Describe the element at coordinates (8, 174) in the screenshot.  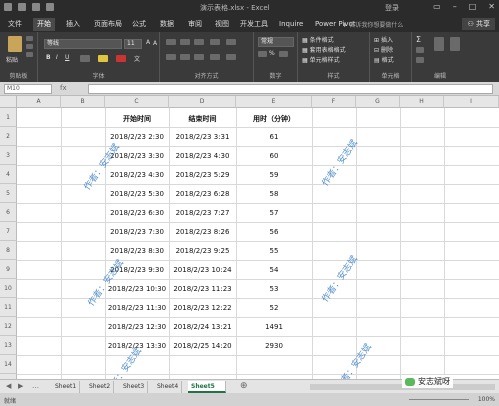
I see `row-header-4: 4` at that location.